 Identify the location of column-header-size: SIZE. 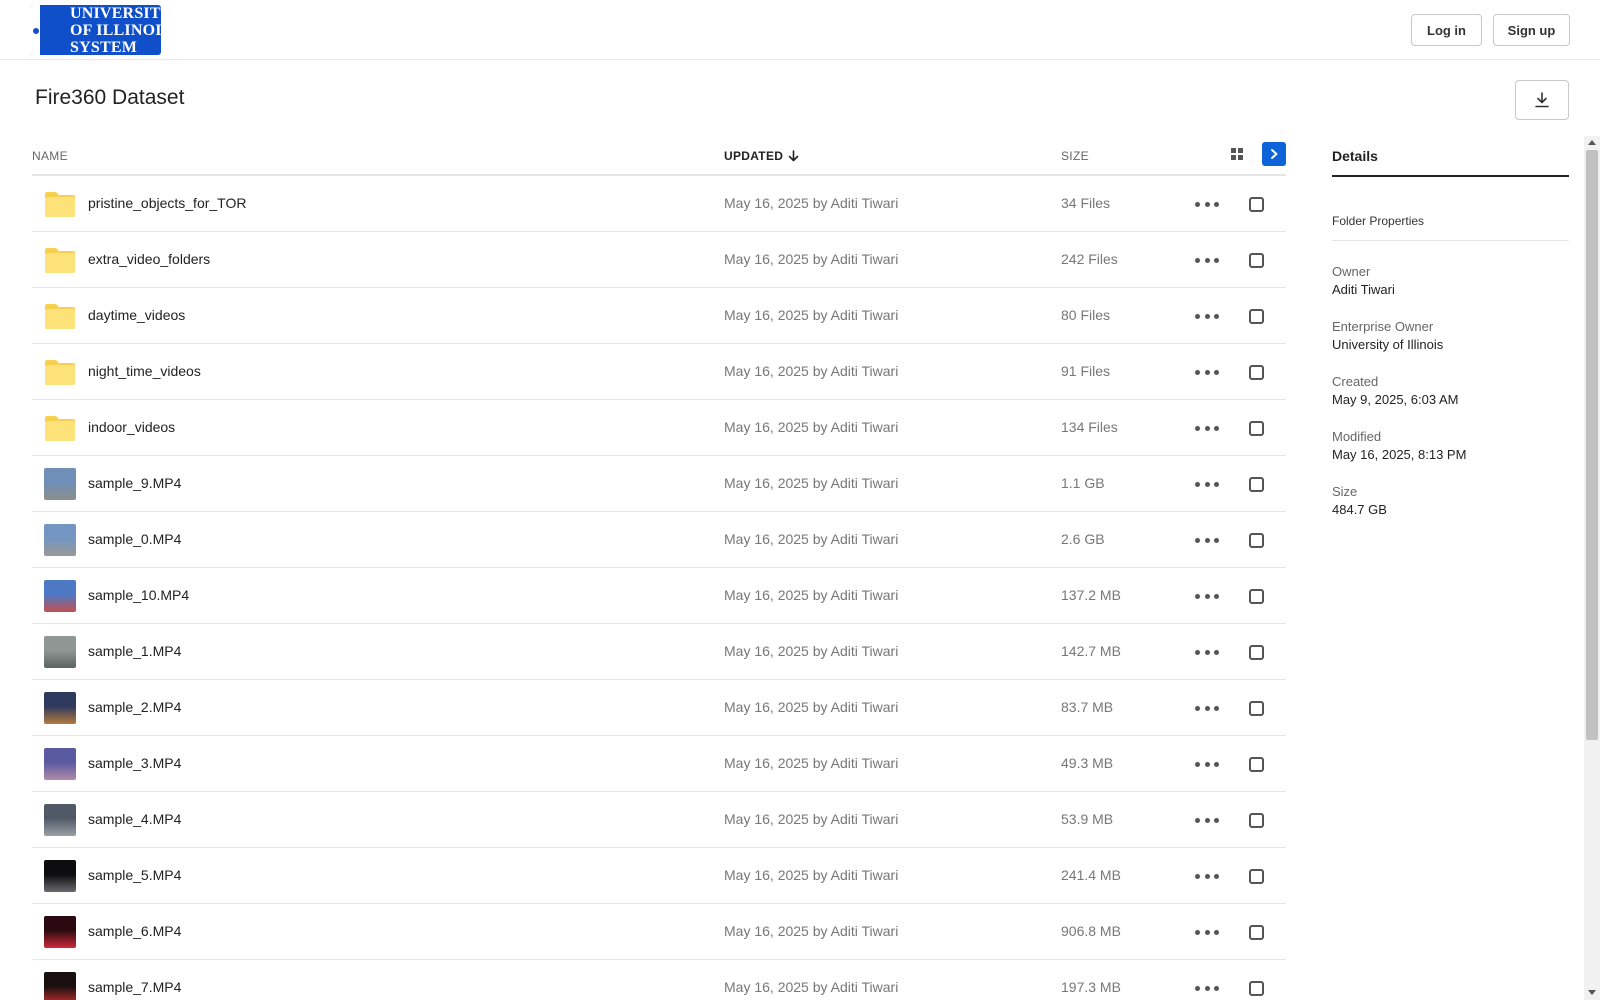
(1075, 156).